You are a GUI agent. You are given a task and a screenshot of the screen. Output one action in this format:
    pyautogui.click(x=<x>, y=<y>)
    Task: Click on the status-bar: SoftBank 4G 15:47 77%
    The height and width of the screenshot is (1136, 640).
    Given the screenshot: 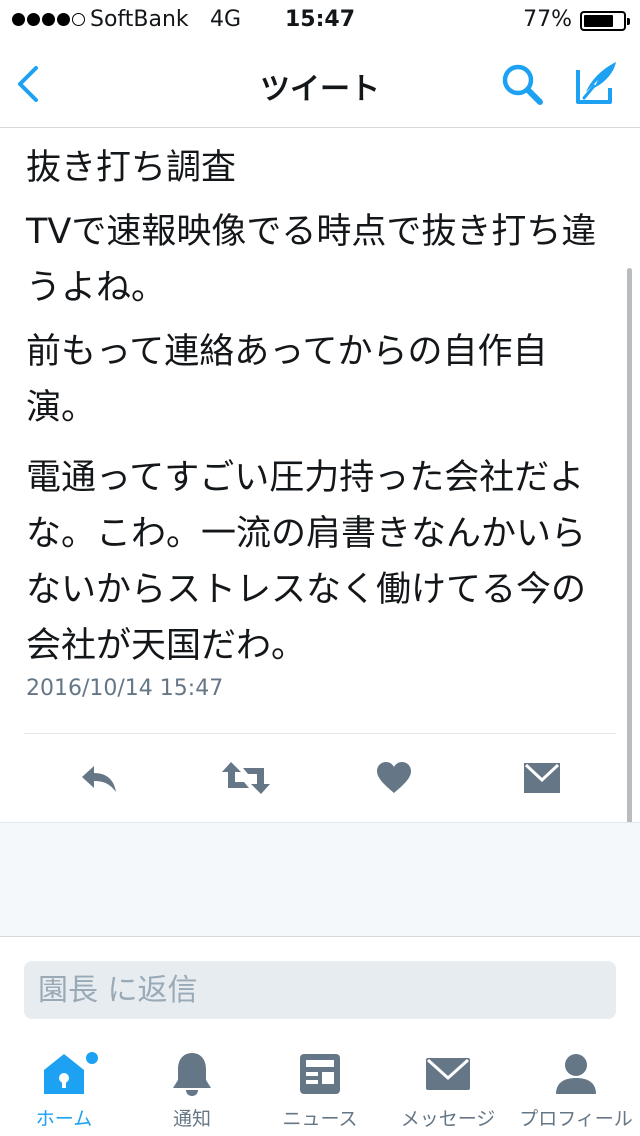 What is the action you would take?
    pyautogui.click(x=320, y=20)
    